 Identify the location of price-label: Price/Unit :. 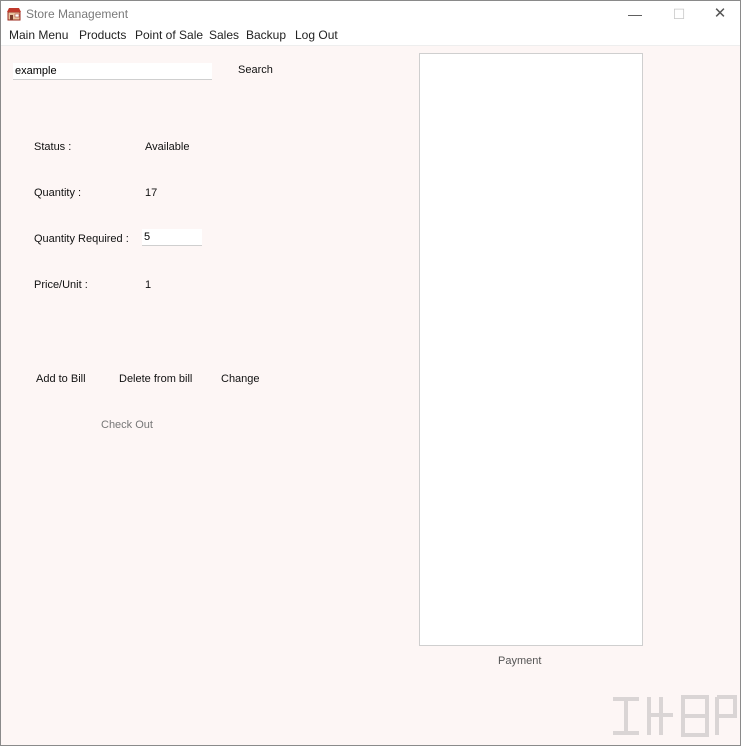
(61, 285).